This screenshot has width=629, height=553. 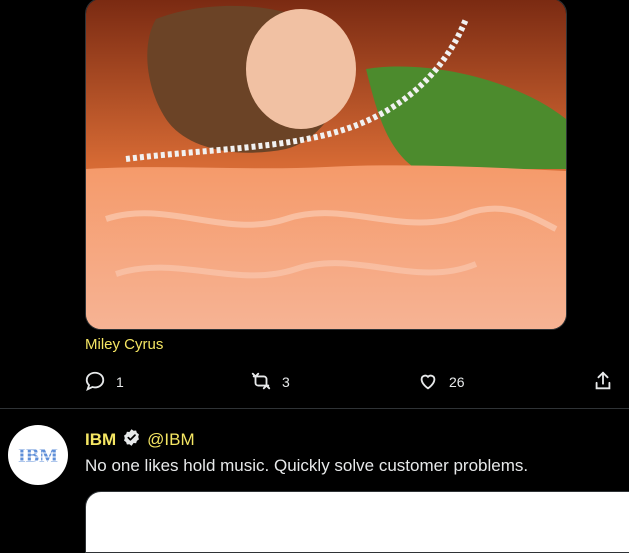 I want to click on share-button, so click(x=603, y=382).